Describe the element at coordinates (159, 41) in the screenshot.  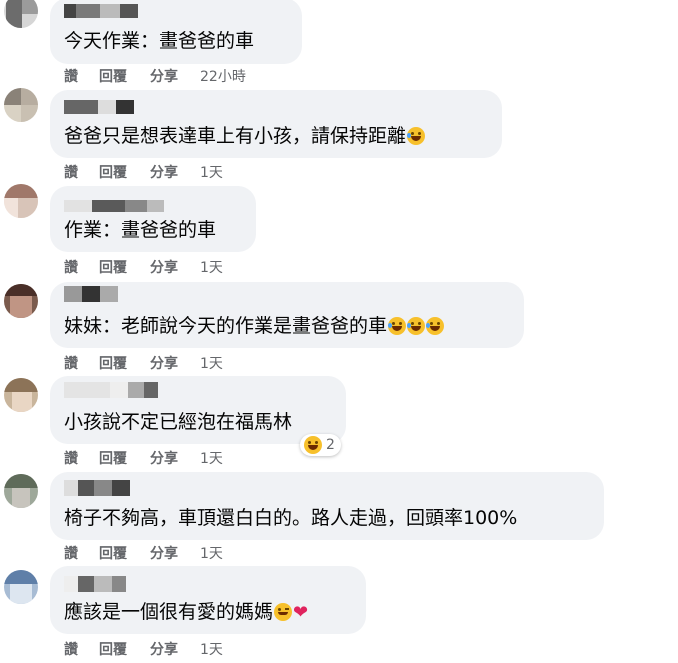
I see `comment-text: 今天作業：畫爸爸的車` at that location.